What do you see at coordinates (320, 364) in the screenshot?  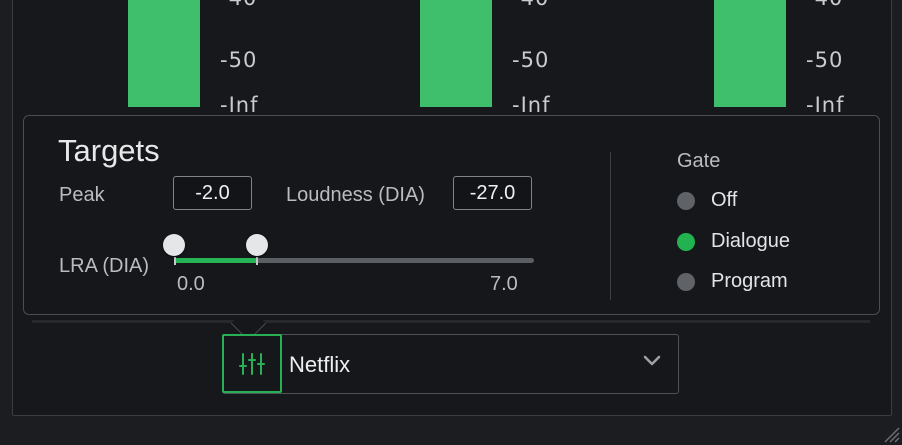 I see `preset-value: Netflix` at bounding box center [320, 364].